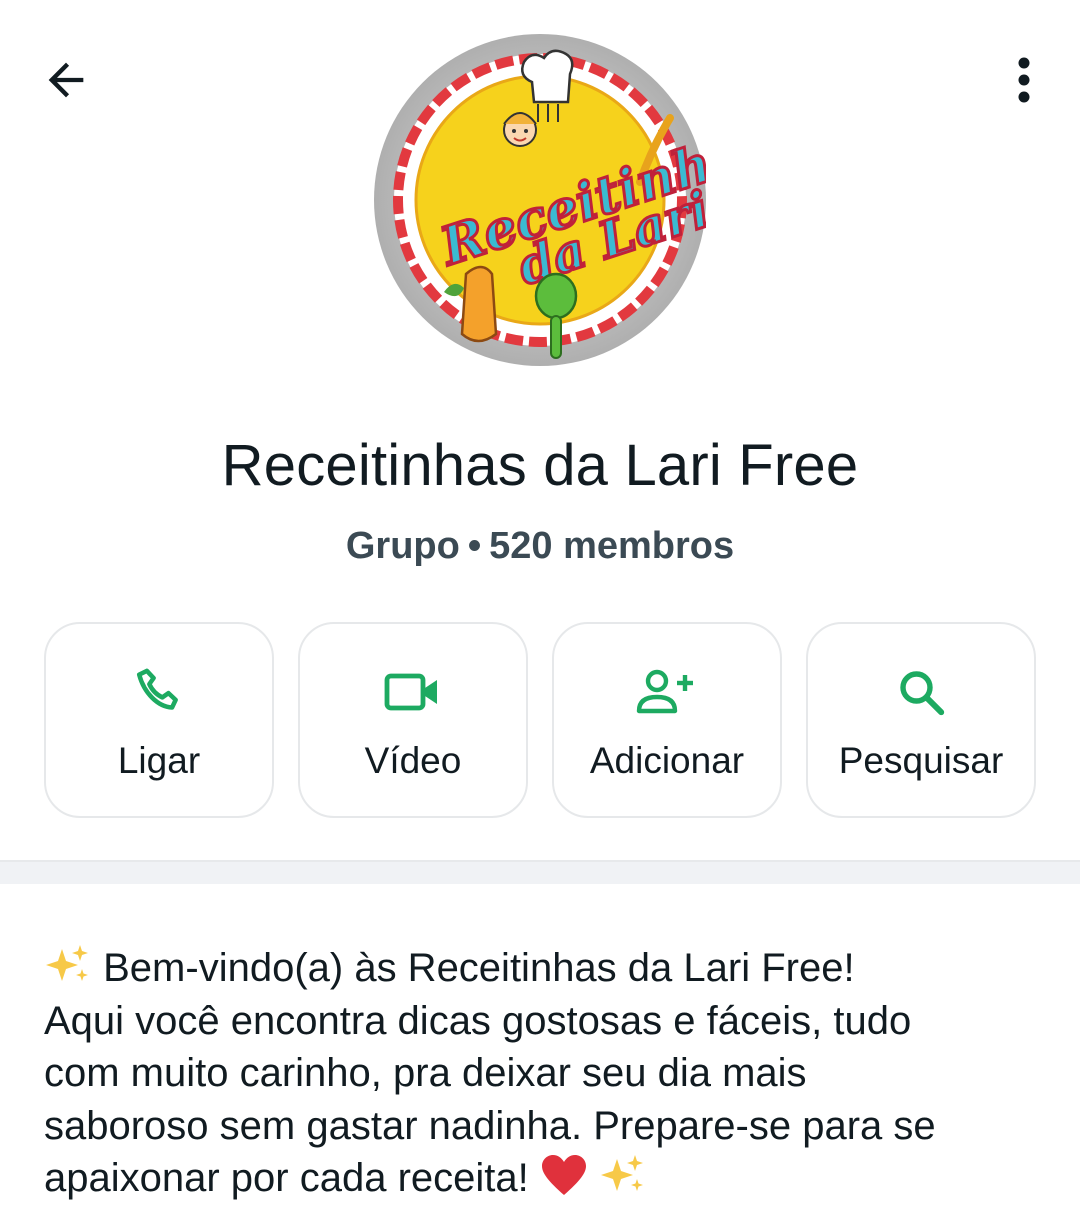  I want to click on more-vertical-icon, so click(1024, 80).